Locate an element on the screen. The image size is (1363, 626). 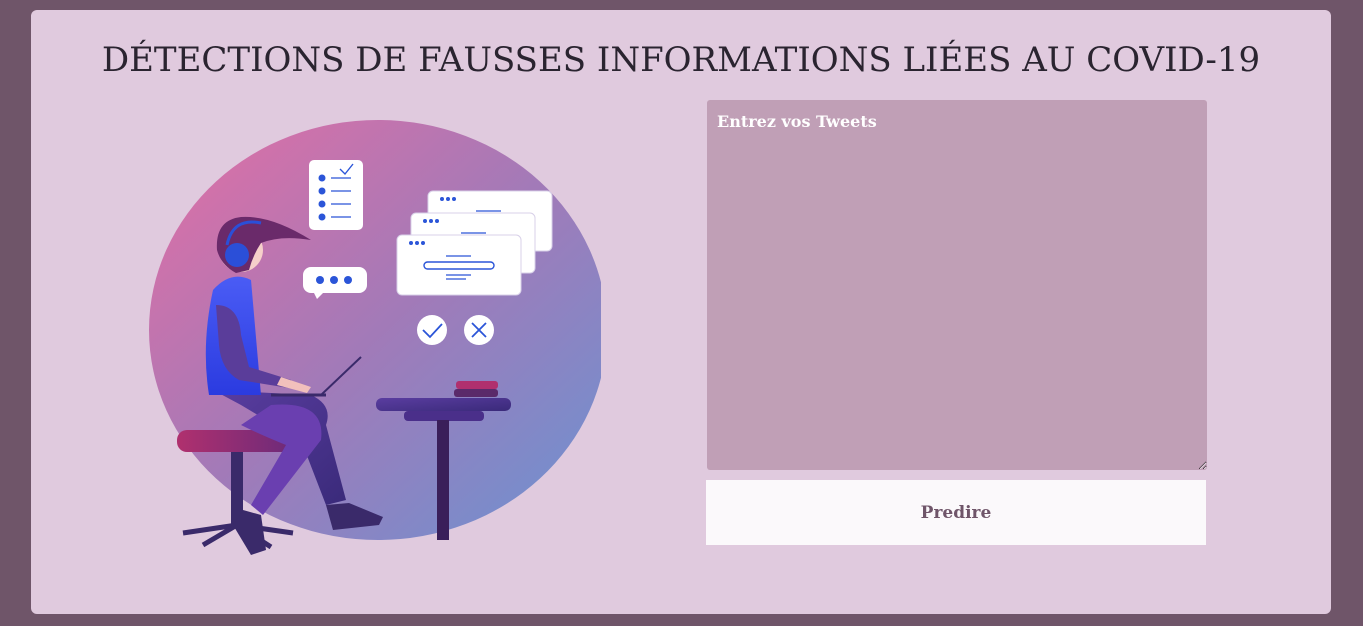
checklist-icon is located at coordinates (336, 195).